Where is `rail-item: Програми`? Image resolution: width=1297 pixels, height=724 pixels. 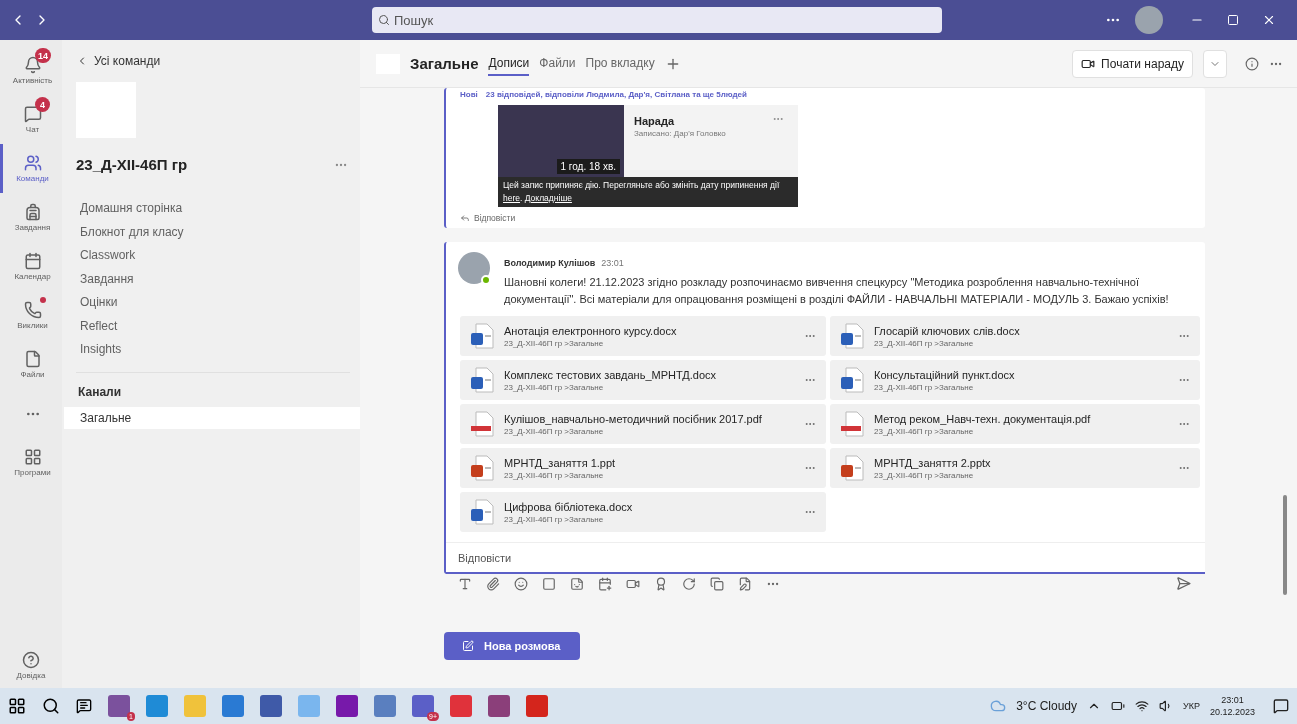 rail-item: Програми is located at coordinates (31, 462).